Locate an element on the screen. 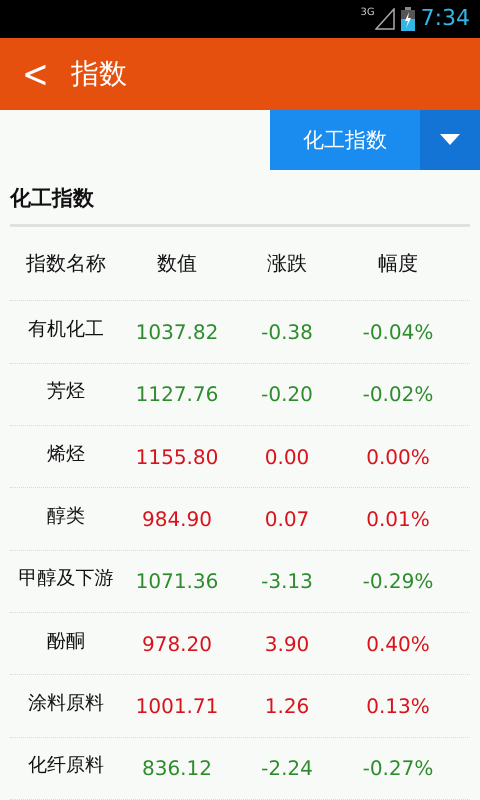  index-name: 酚酮 is located at coordinates (66, 641).